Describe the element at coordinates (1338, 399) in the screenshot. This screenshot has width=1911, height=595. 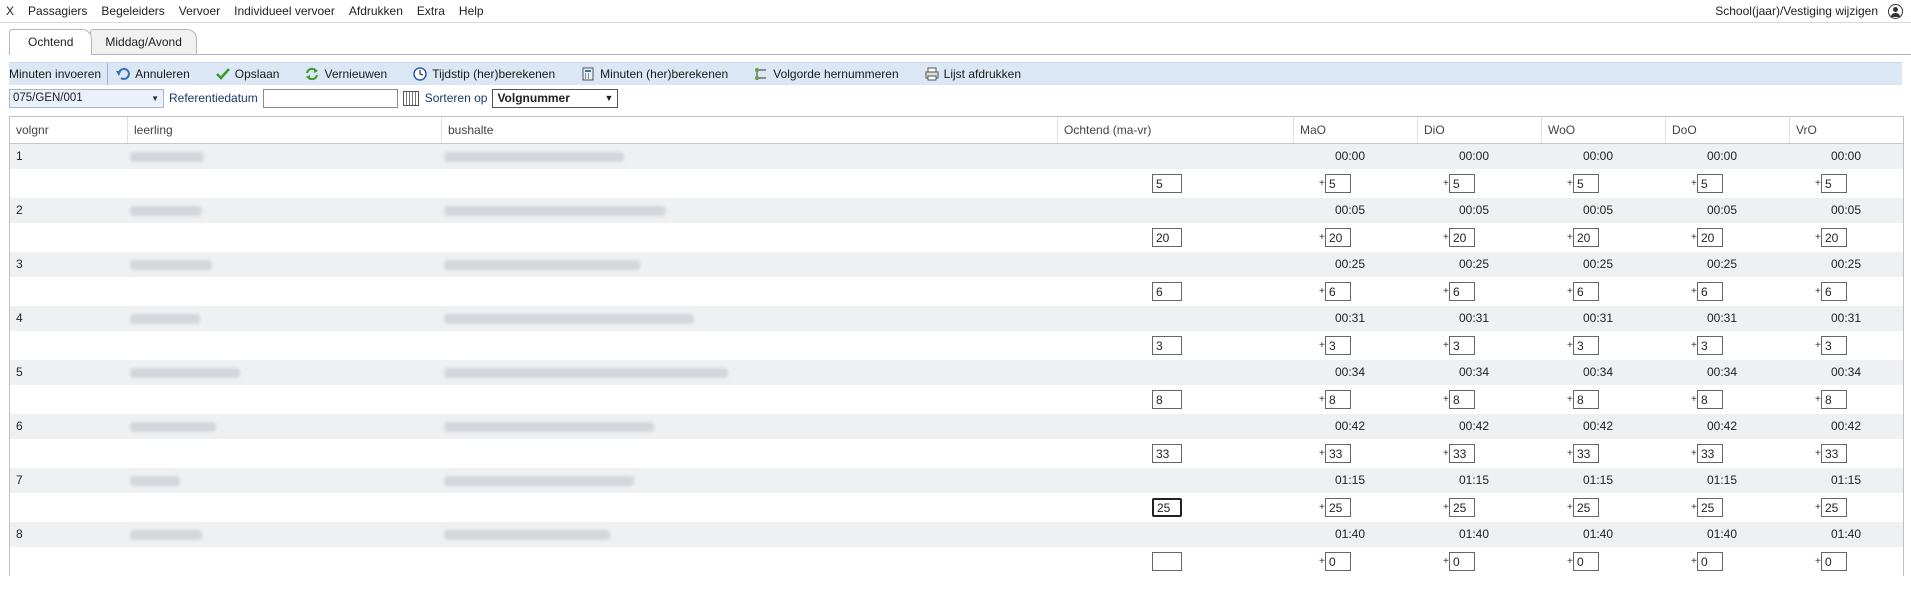
I see `minutes-input-mao: 8` at that location.